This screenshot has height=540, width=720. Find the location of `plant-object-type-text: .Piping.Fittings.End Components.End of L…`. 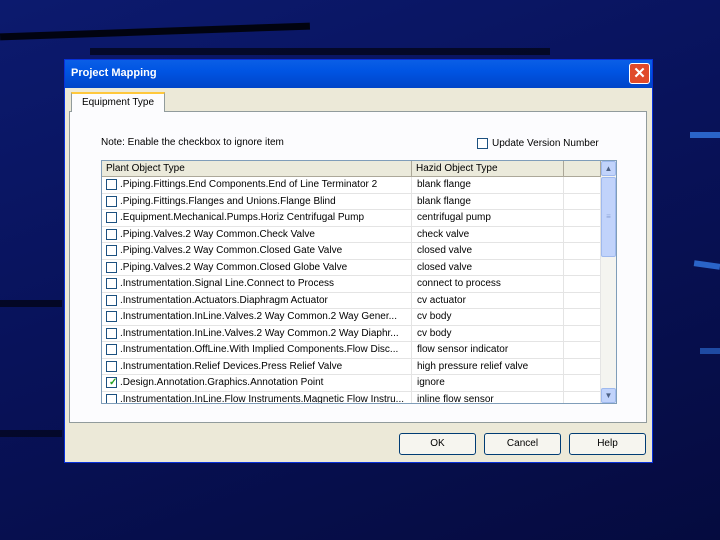

plant-object-type-text: .Piping.Fittings.End Components.End of L… is located at coordinates (249, 185).